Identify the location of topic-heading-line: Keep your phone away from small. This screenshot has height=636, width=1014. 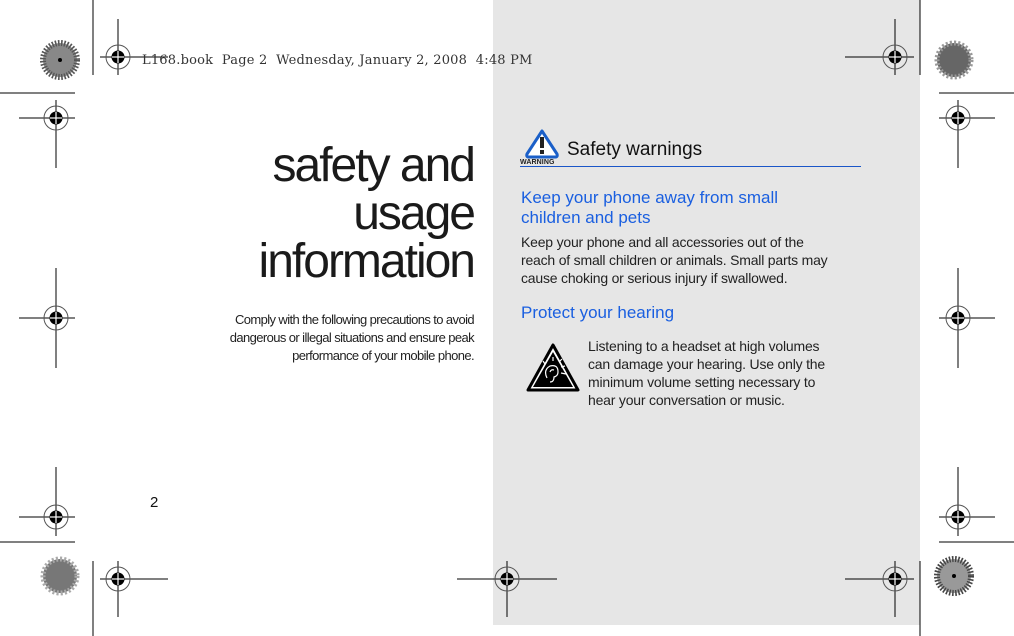
(650, 197).